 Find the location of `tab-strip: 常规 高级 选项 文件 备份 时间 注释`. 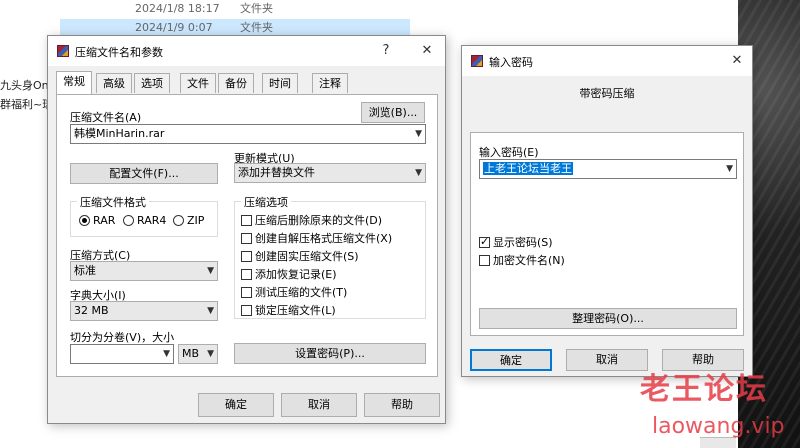

tab-strip: 常规 高级 选项 文件 备份 时间 注释 is located at coordinates (248, 83).